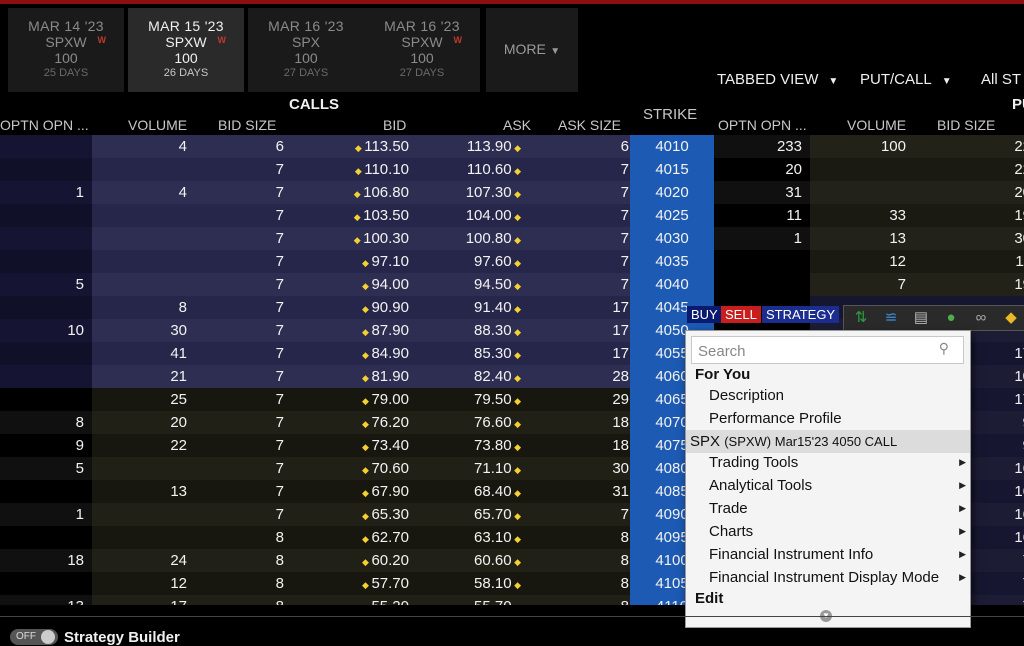 Image resolution: width=1024 pixels, height=646 pixels. Describe the element at coordinates (143, 491) in the screenshot. I see `cell-volume: 13` at that location.